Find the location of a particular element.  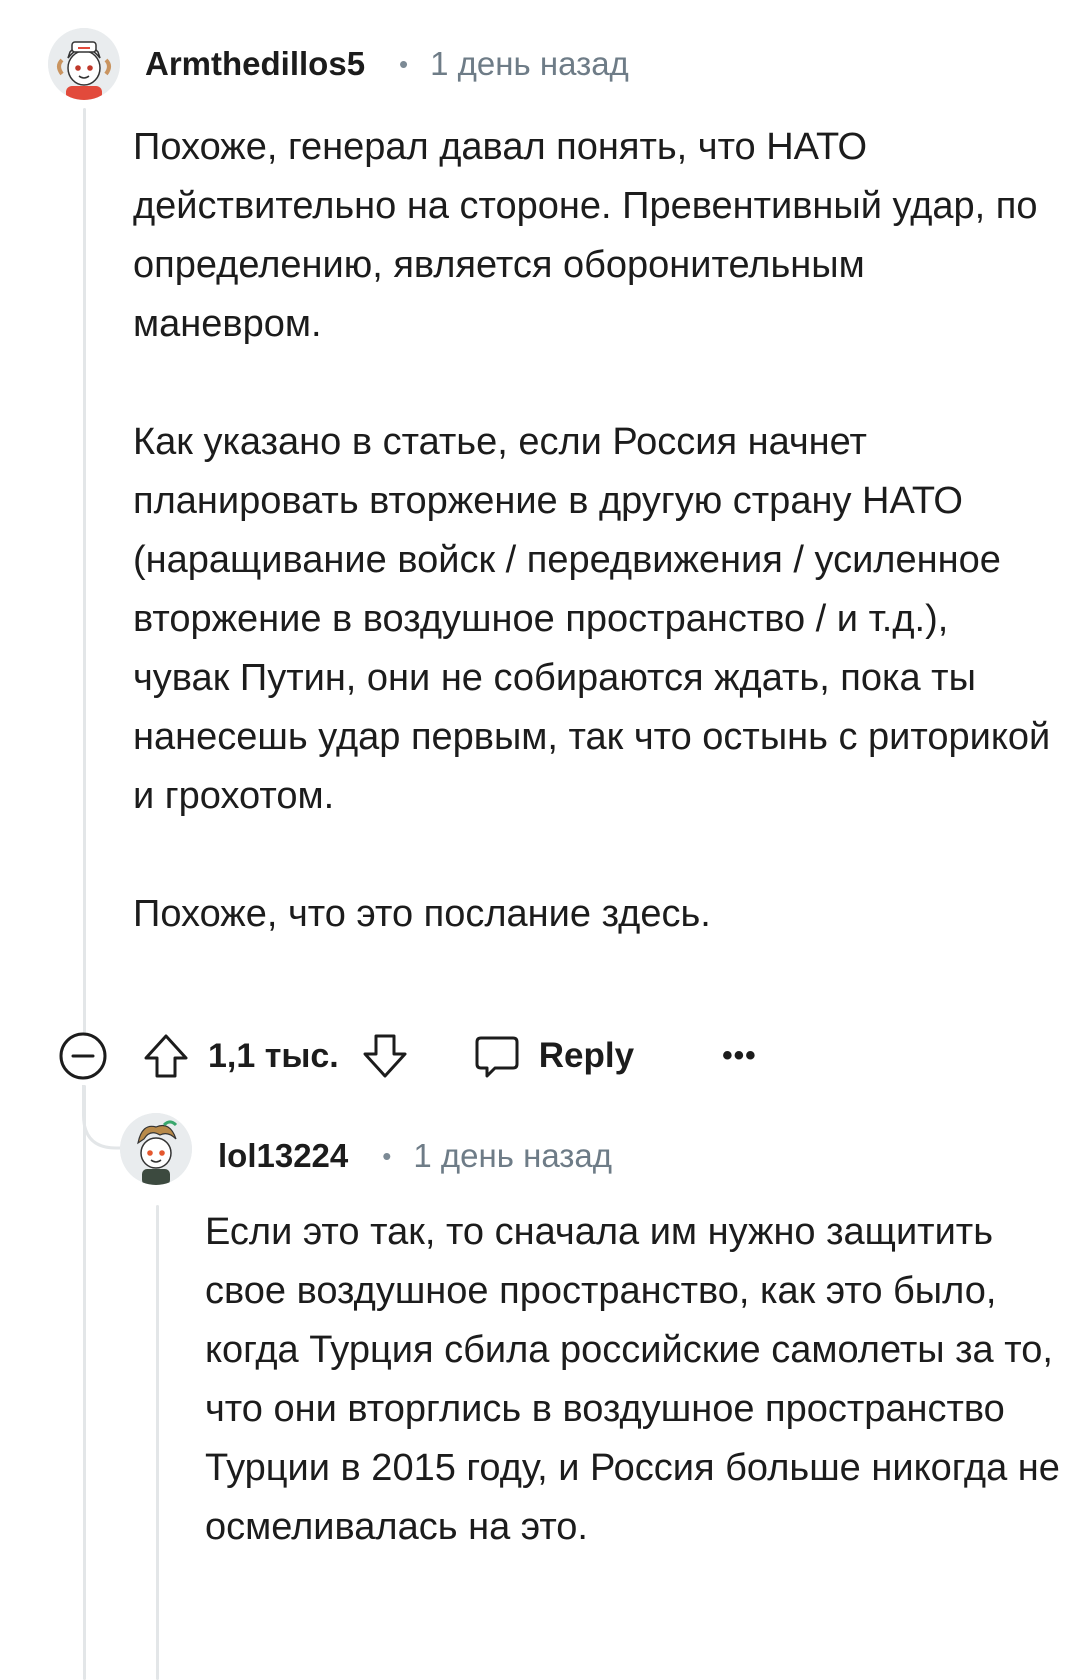

comment-meta: lol13224 • 1 день назад is located at coordinates (415, 1156).